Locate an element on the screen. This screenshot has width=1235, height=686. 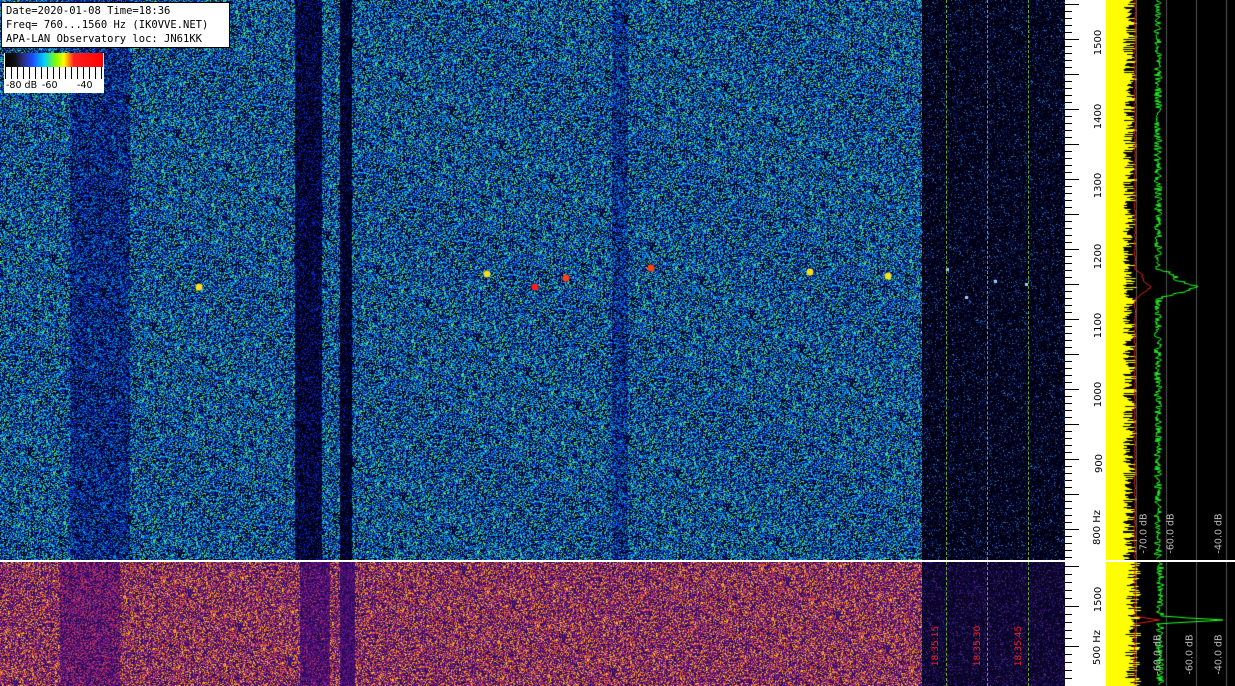
date-time-label: Date=2020-01-08 Time=18:36 is located at coordinates (88, 11).